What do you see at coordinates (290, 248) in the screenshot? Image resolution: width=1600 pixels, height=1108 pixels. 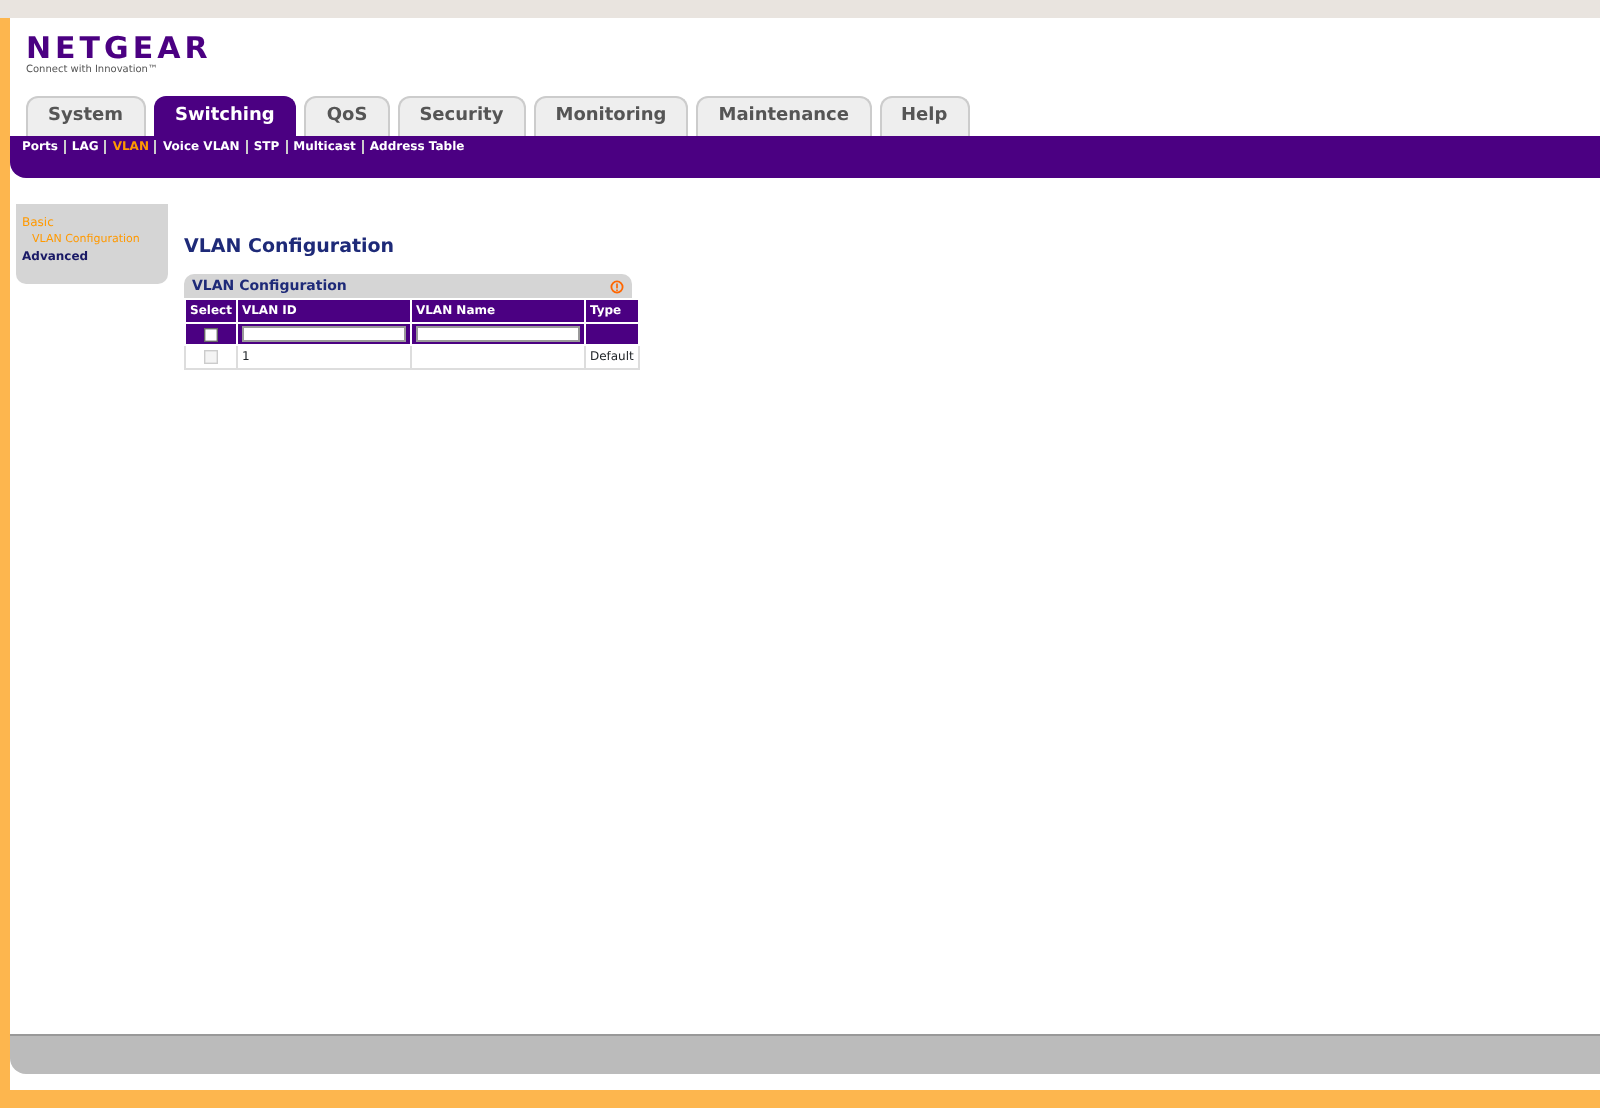 I see `page-title: VLAN Configuration` at bounding box center [290, 248].